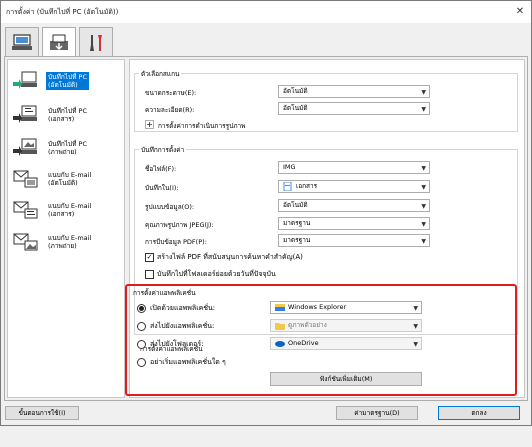 This screenshot has width=532, height=447. Describe the element at coordinates (164, 293) in the screenshot. I see `app-settings-title: การตั้งค่าแอพพลิเคชั่น` at that location.